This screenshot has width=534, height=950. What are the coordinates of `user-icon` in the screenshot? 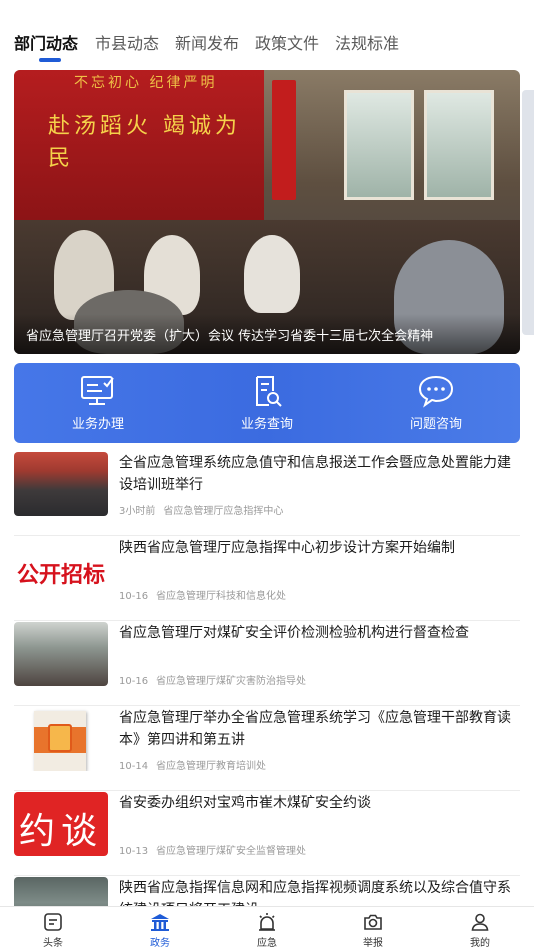 It's located at (480, 922).